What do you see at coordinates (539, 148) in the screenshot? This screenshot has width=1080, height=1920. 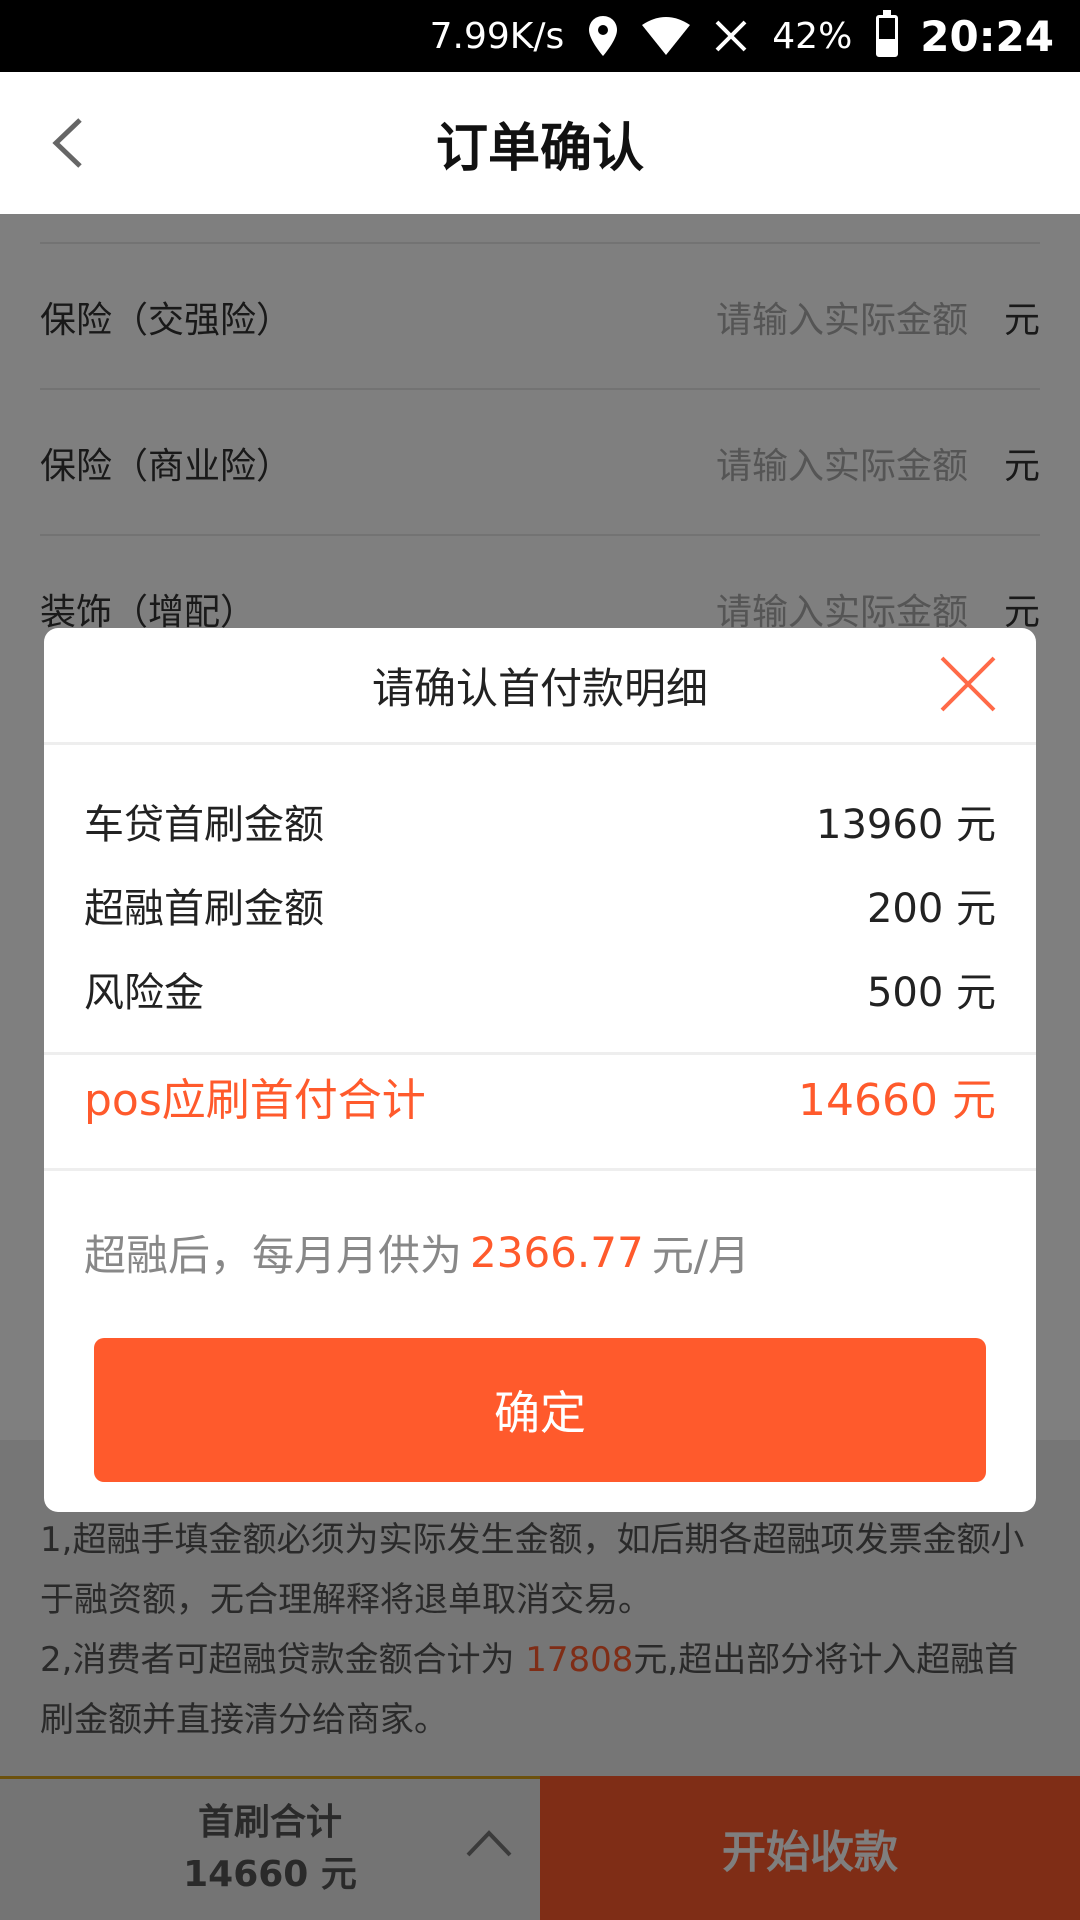 I see `page-title: 订单确认` at bounding box center [539, 148].